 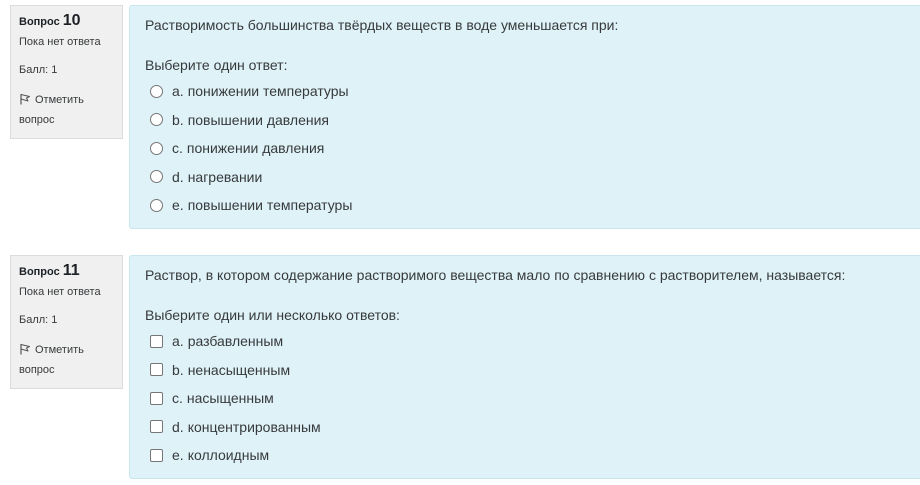 What do you see at coordinates (526, 370) in the screenshot?
I see `answer-option-b: b. ненасыщенным` at bounding box center [526, 370].